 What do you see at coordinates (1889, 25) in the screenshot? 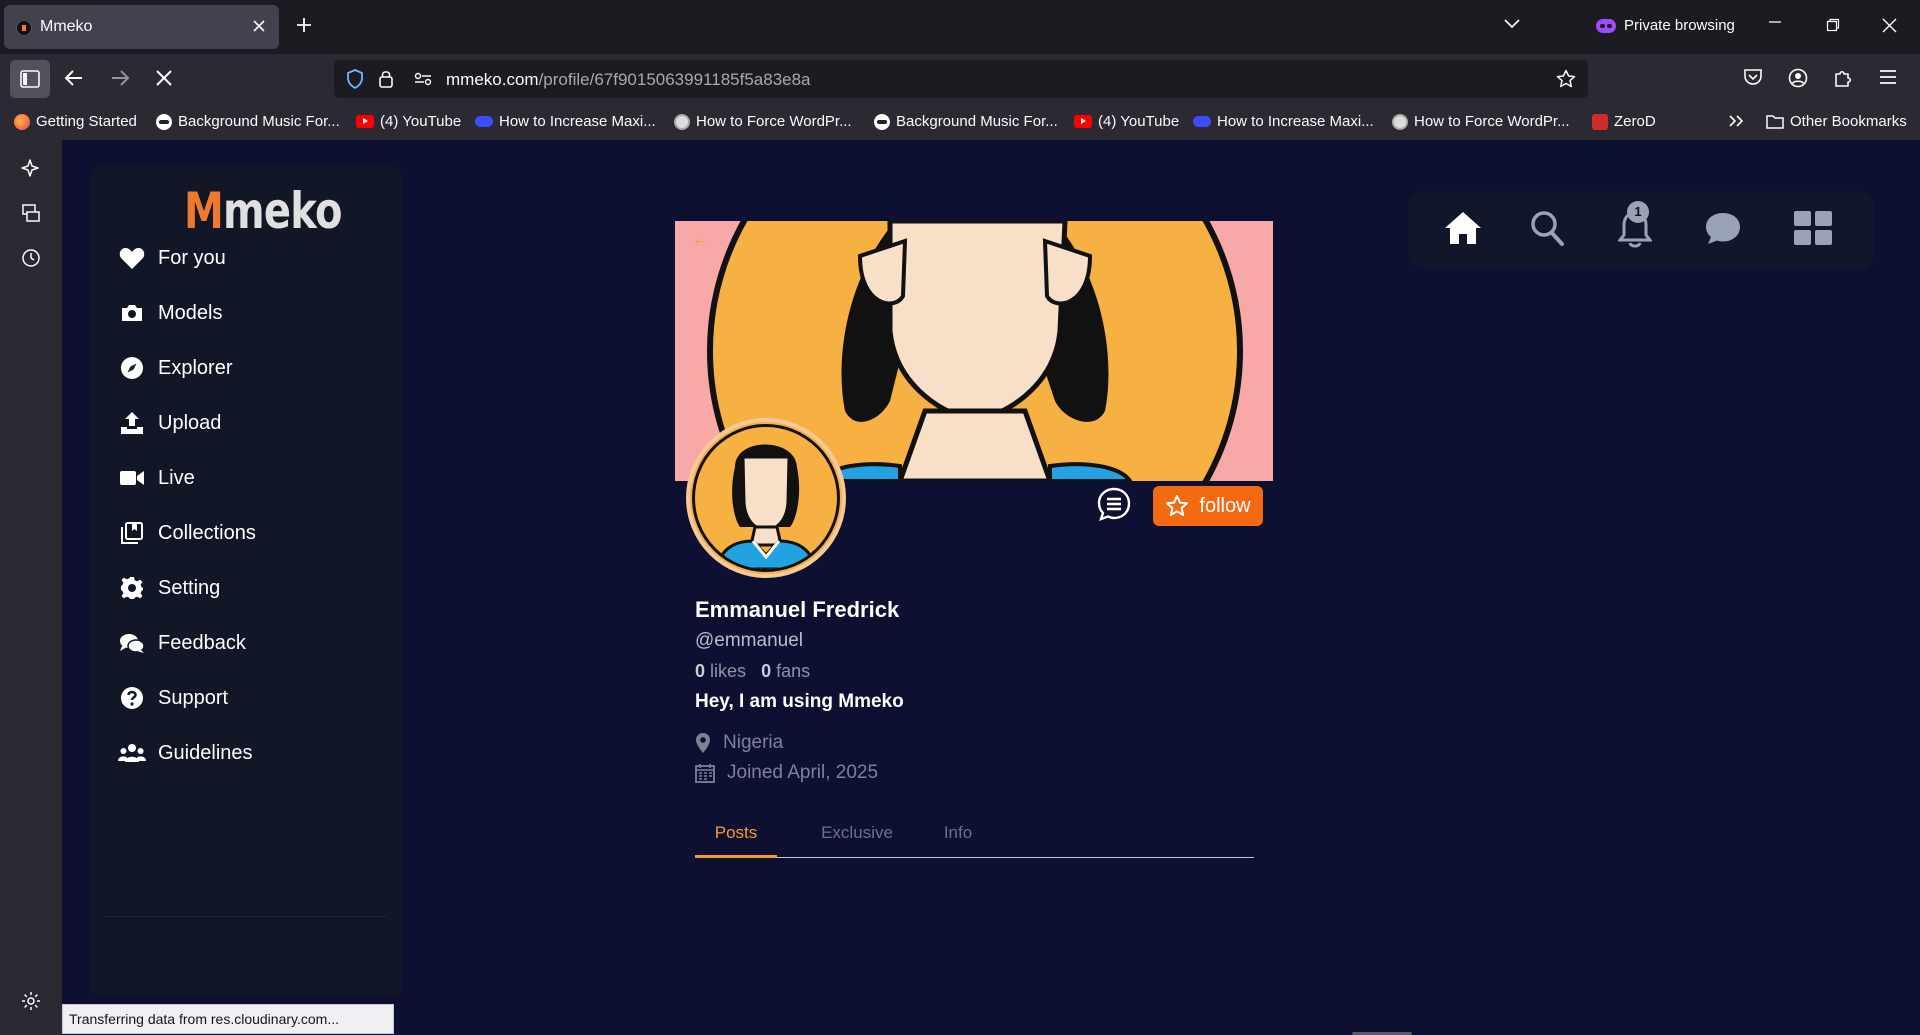
I see `window-close-icon` at bounding box center [1889, 25].